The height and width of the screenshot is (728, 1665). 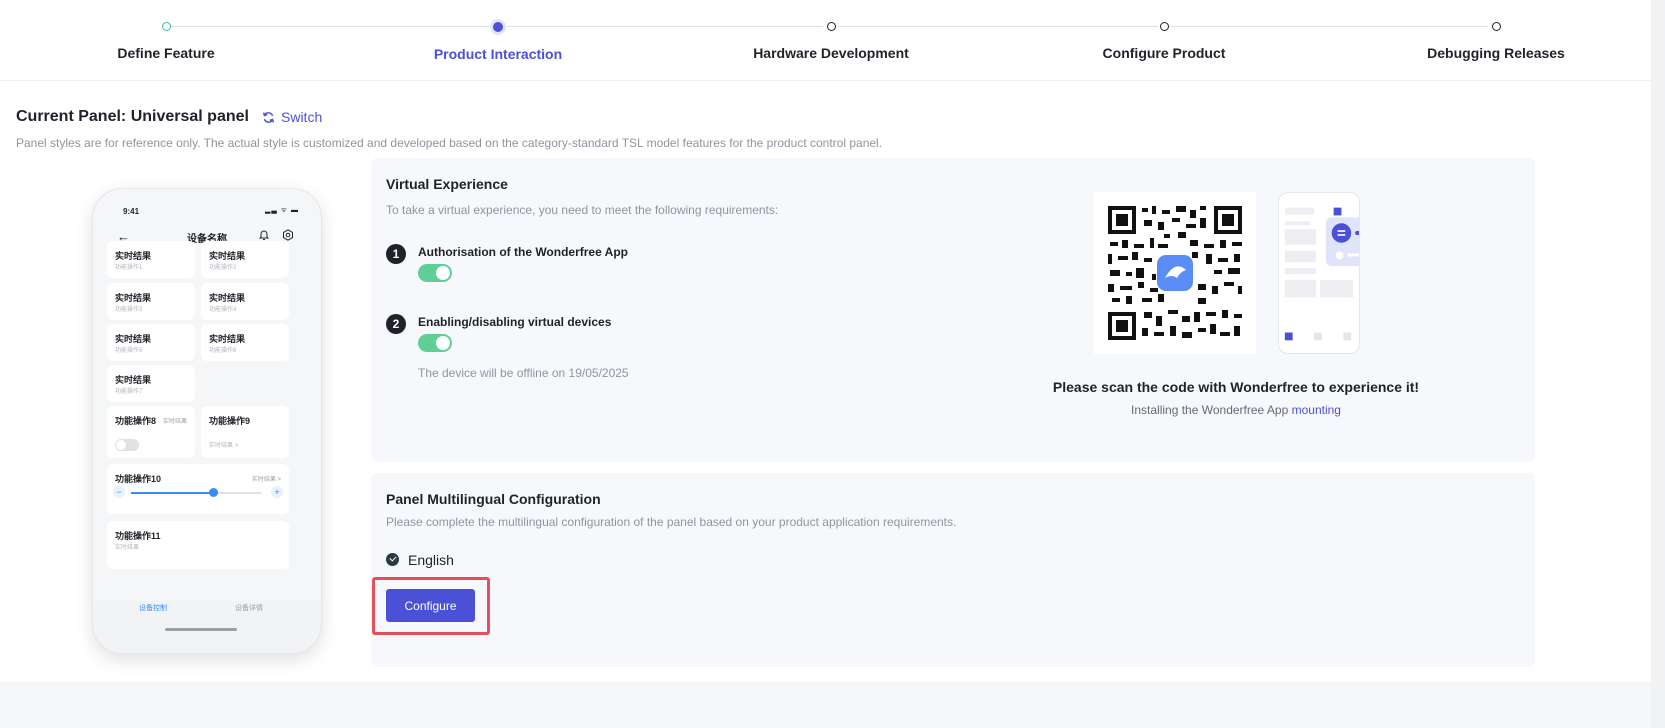 What do you see at coordinates (396, 254) in the screenshot?
I see `step-number-1: 1` at bounding box center [396, 254].